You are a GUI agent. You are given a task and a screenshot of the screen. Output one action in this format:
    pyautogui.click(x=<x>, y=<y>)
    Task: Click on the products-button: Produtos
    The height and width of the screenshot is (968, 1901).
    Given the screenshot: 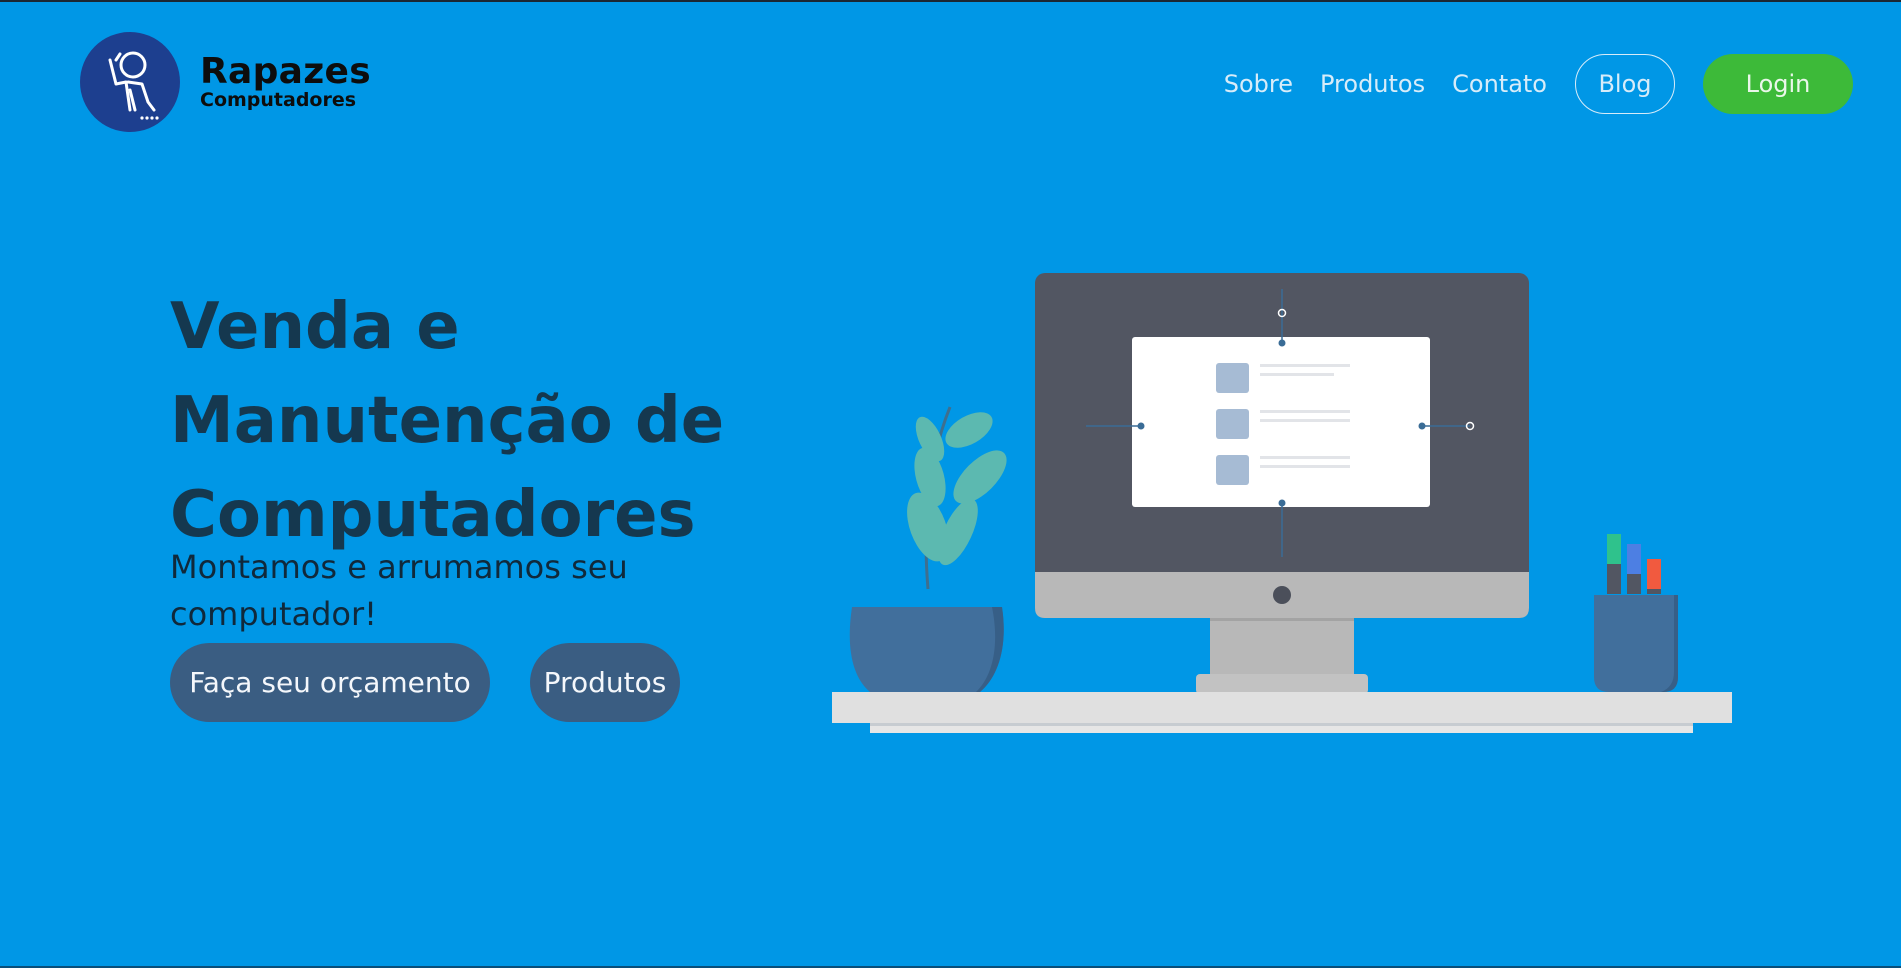 What is the action you would take?
    pyautogui.click(x=605, y=682)
    